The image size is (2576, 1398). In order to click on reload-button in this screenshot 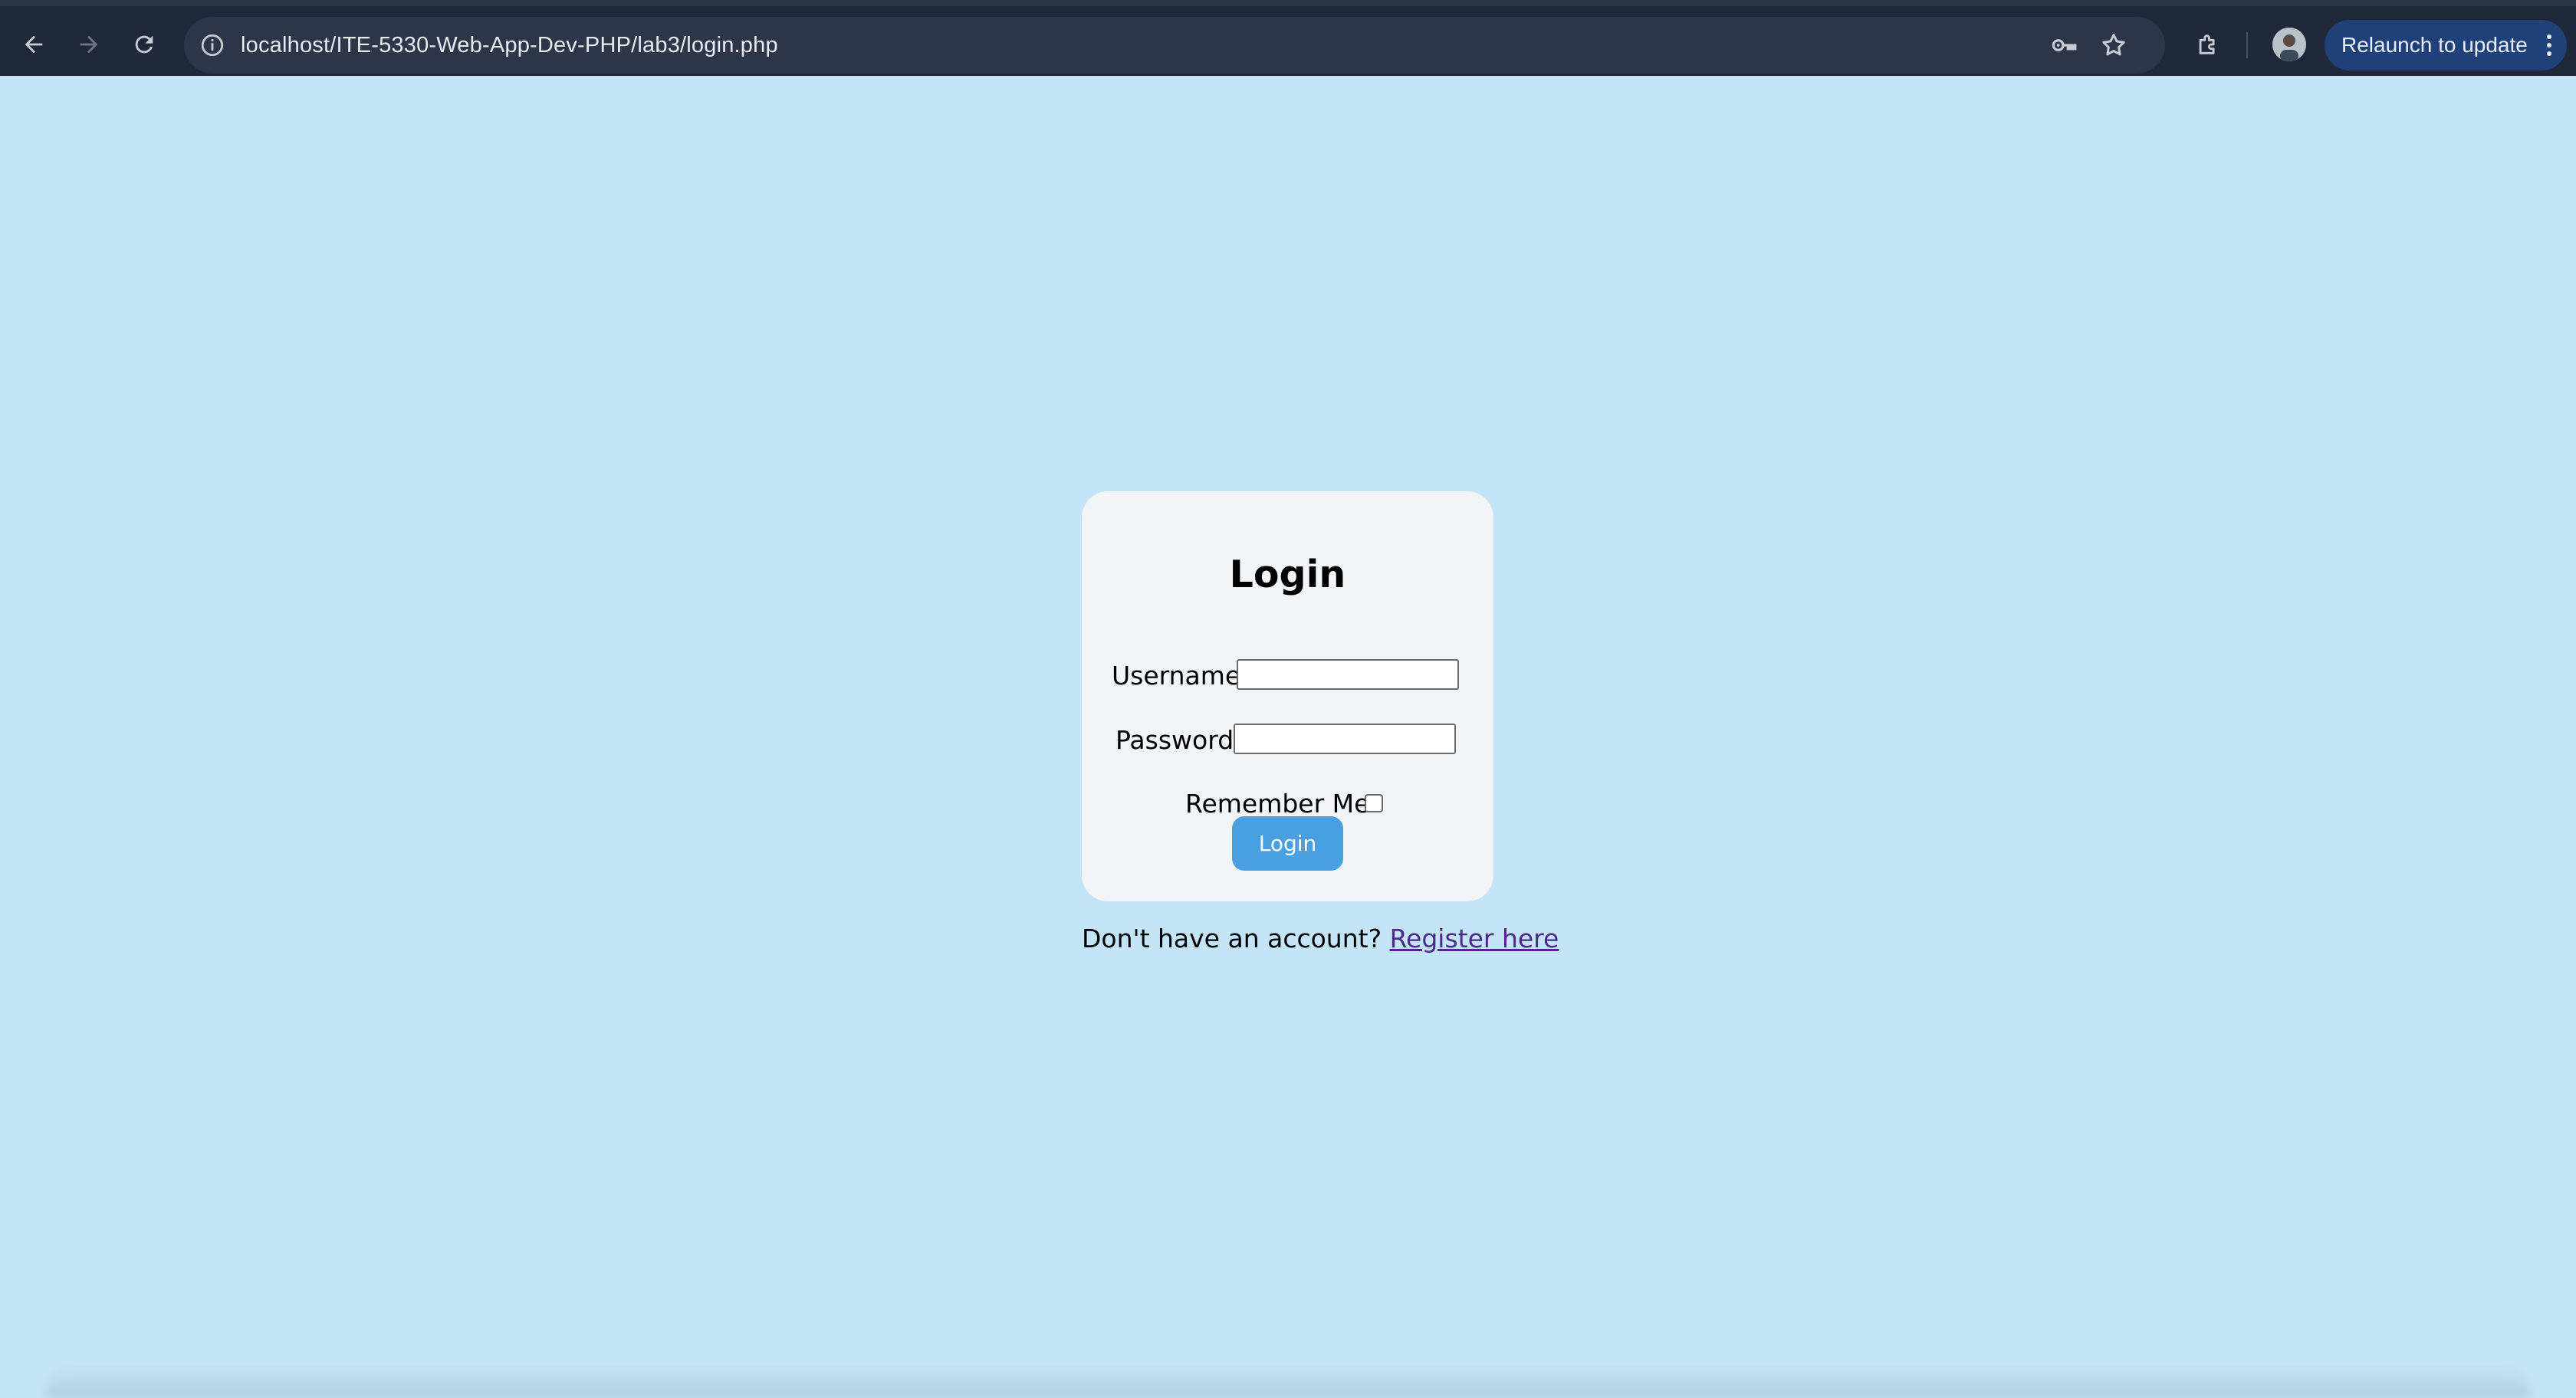, I will do `click(144, 44)`.